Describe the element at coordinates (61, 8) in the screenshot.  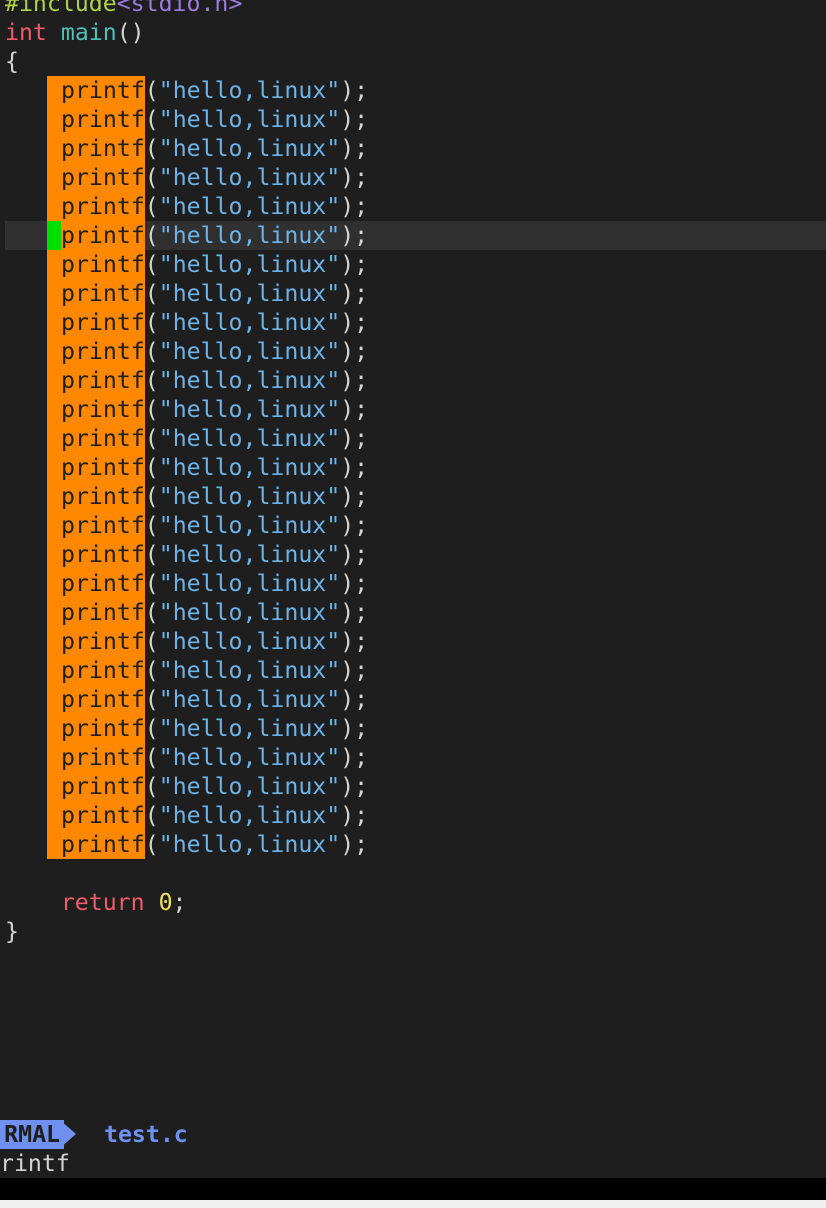
I see `include-directive: #include` at that location.